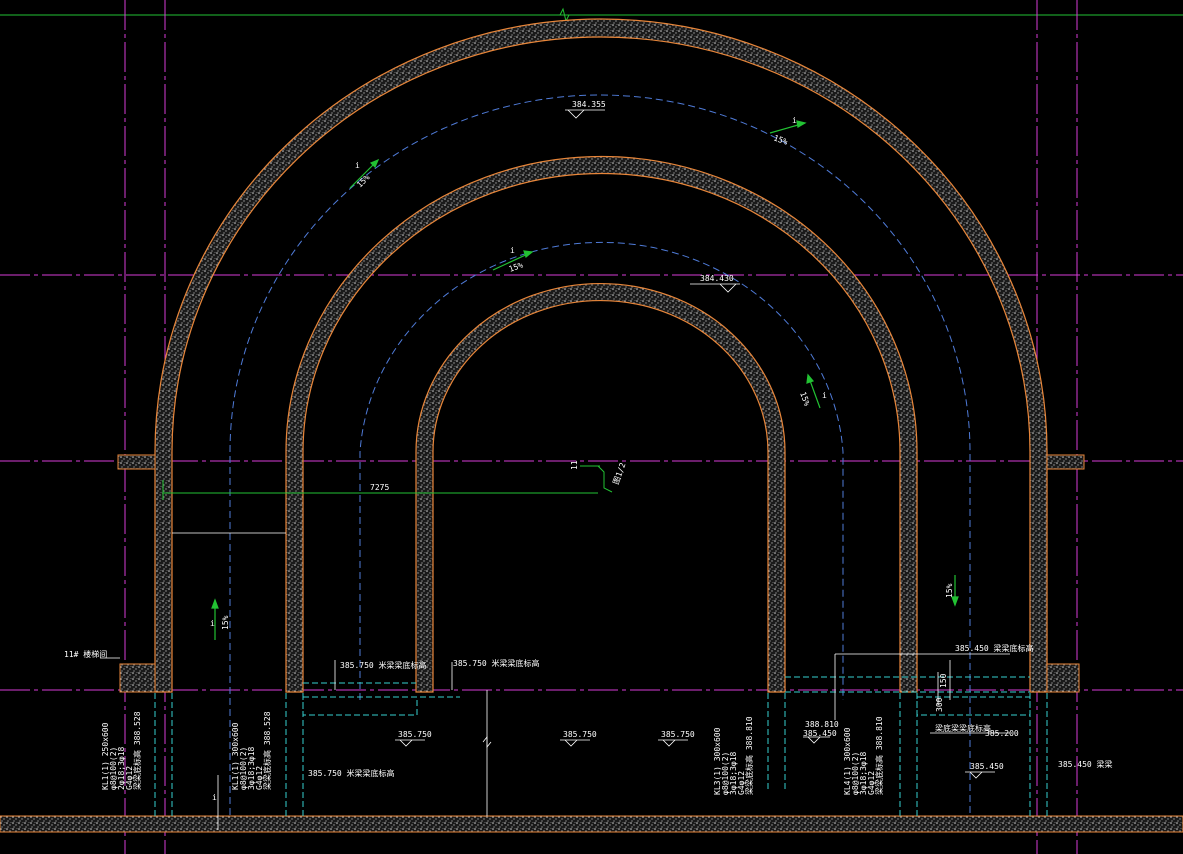 The height and width of the screenshot is (854, 1183). I want to click on bottom-label-left: 385.750 米梁梁底标高, so click(383, 665).